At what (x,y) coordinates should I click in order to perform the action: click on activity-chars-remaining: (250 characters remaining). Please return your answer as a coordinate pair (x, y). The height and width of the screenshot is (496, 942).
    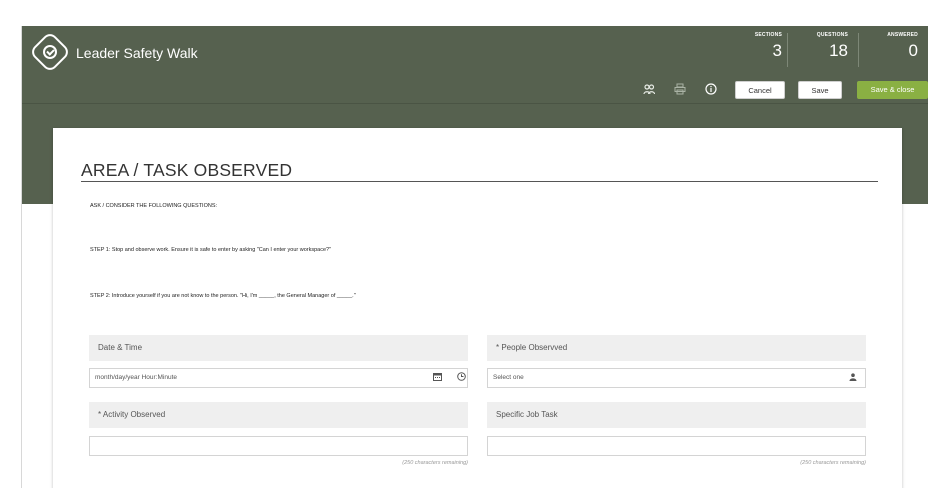
    Looking at the image, I should click on (435, 463).